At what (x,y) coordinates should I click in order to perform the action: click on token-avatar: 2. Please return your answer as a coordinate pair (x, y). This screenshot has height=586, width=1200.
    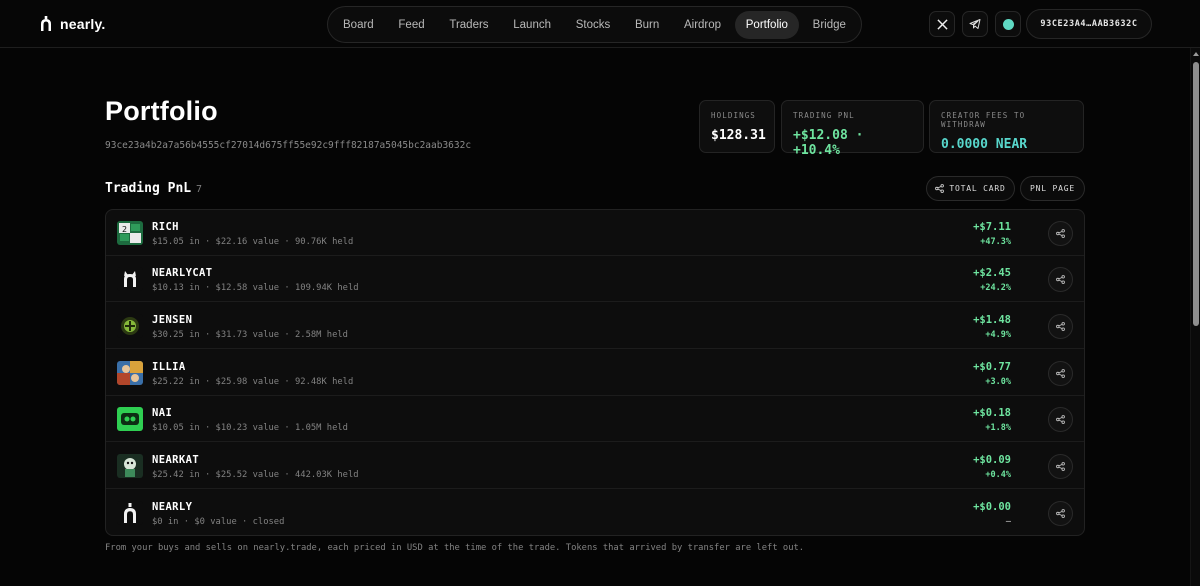
    Looking at the image, I should click on (130, 233).